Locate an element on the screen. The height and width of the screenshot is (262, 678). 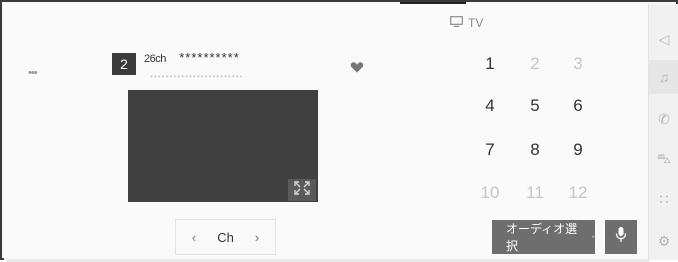
microphone-icon is located at coordinates (621, 237).